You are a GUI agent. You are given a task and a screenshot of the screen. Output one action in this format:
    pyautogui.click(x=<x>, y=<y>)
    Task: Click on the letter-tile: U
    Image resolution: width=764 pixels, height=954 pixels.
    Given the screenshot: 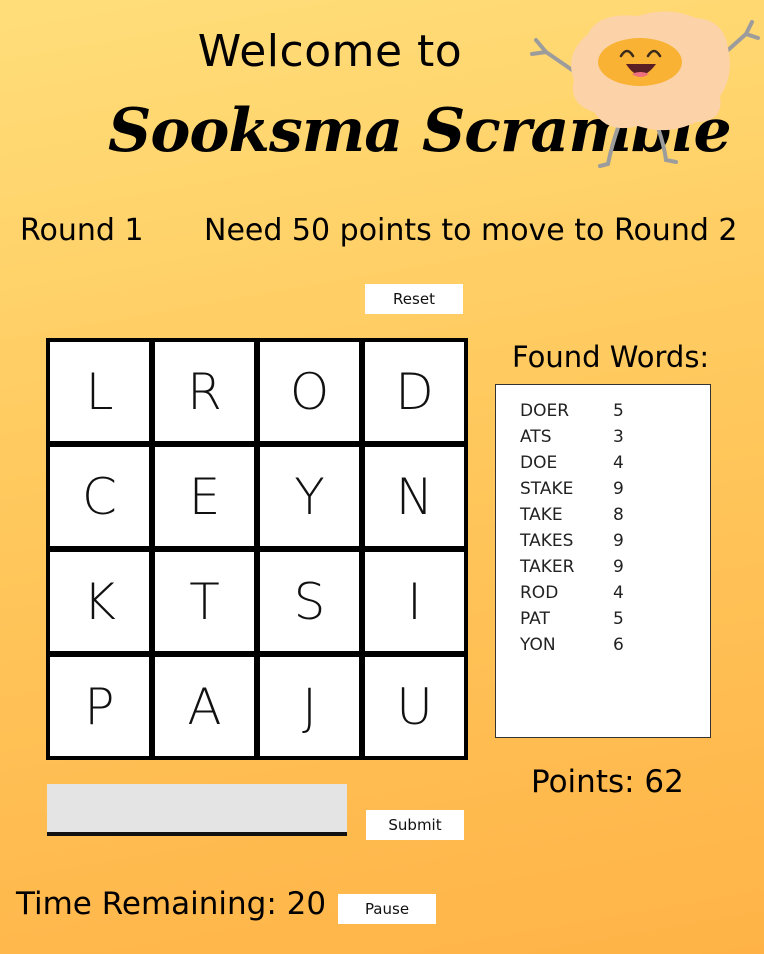 What is the action you would take?
    pyautogui.click(x=414, y=706)
    